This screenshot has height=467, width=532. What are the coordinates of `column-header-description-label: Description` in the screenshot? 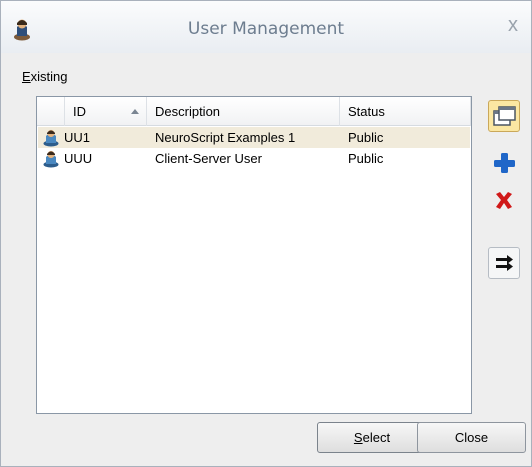 It's located at (188, 111).